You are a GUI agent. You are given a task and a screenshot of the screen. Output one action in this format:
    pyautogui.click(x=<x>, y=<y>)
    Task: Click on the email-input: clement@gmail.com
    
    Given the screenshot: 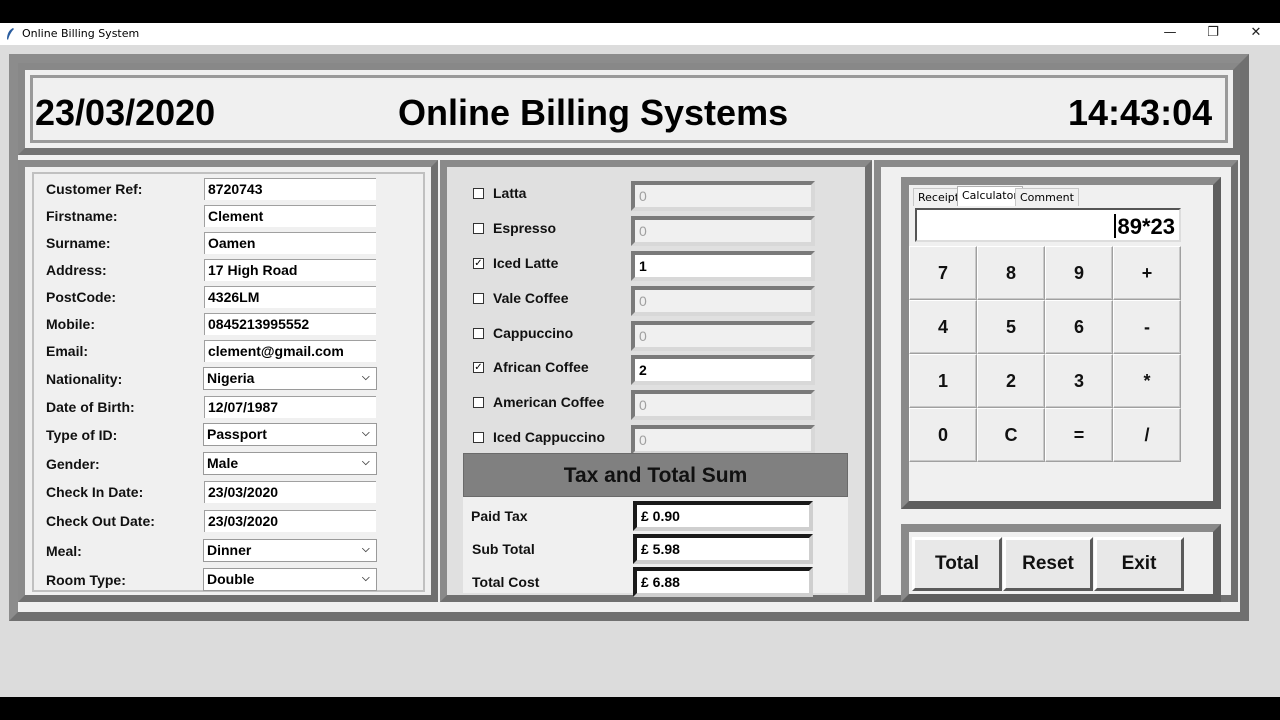 What is the action you would take?
    pyautogui.click(x=290, y=351)
    